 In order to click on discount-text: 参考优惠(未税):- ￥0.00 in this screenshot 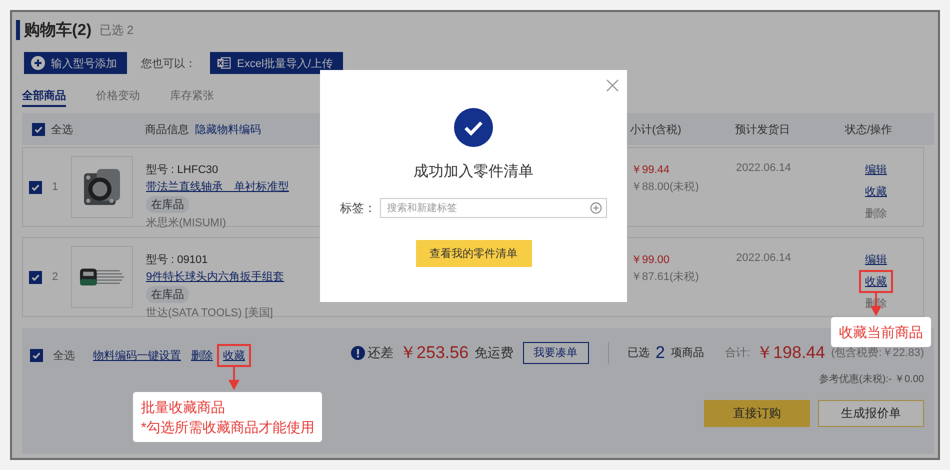, I will do `click(871, 379)`.